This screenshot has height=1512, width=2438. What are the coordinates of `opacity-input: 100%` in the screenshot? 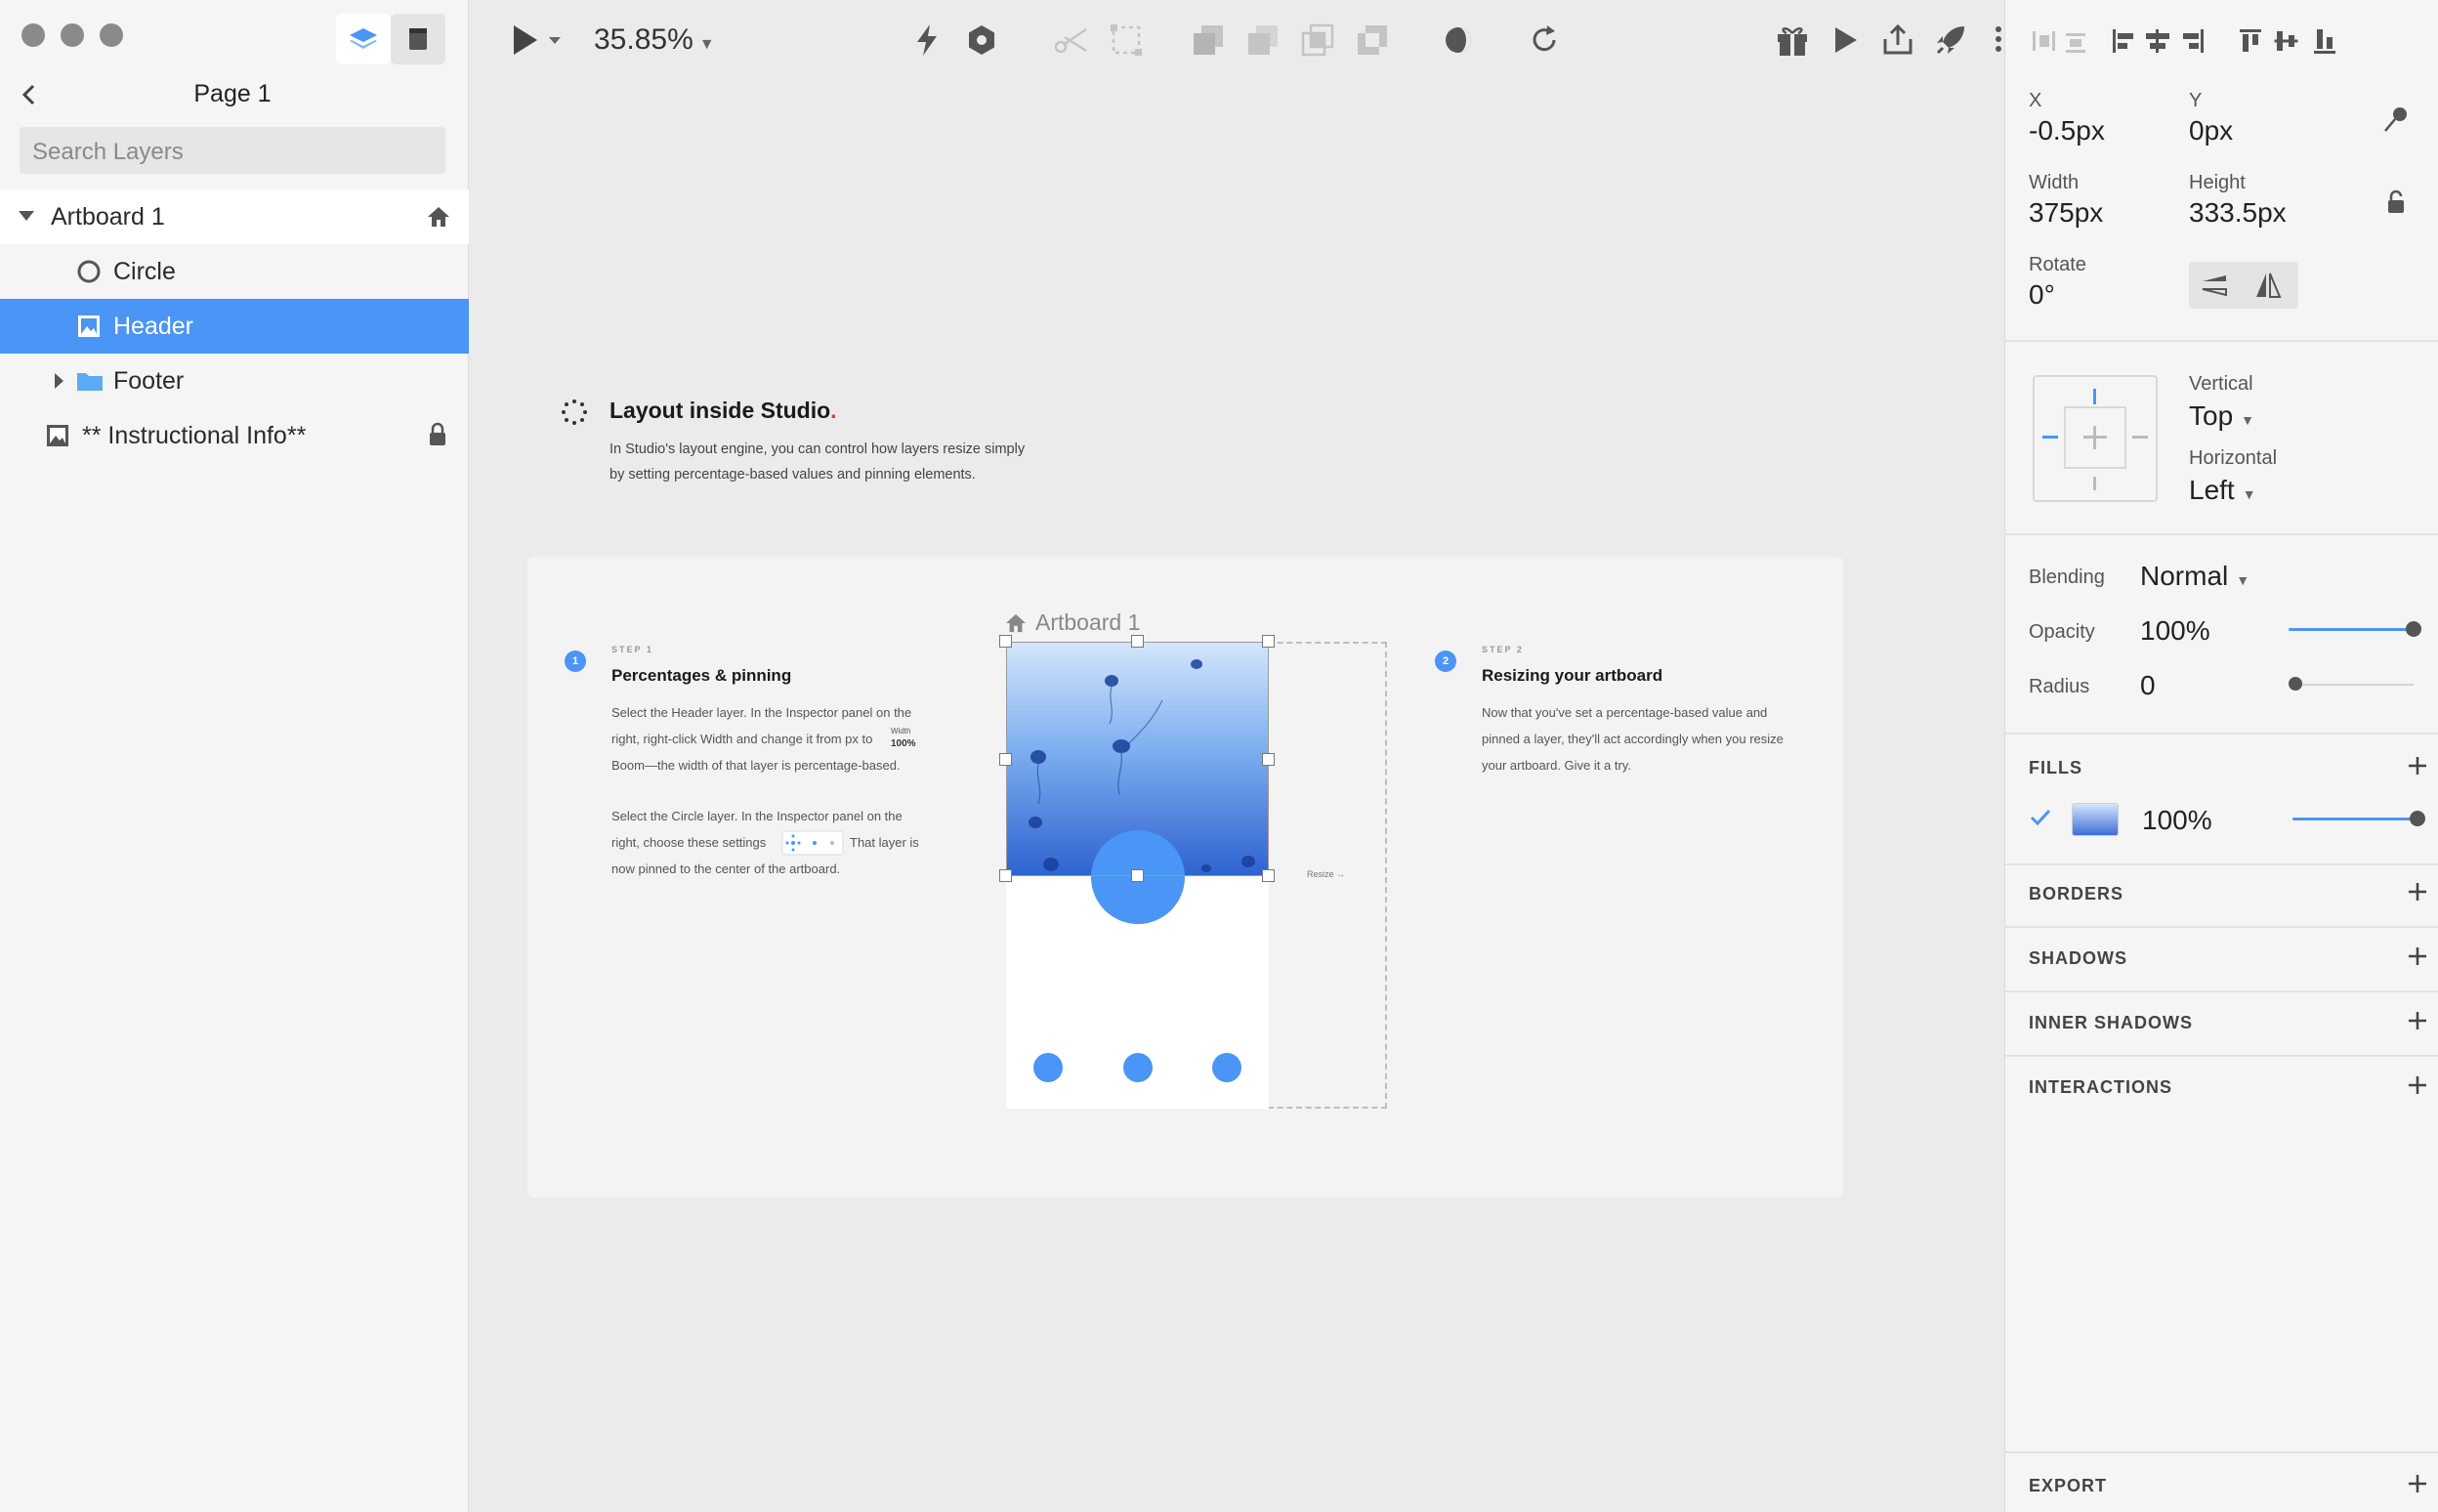 It's located at (2175, 631).